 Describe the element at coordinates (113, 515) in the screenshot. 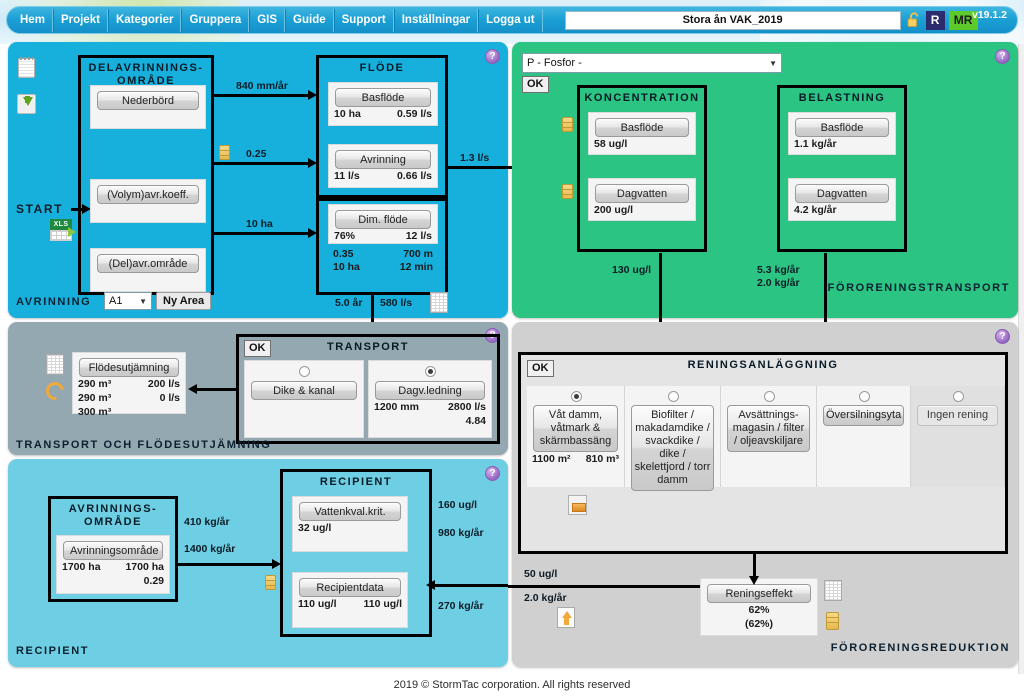

I see `catchment-title: Avrinnings-område` at that location.